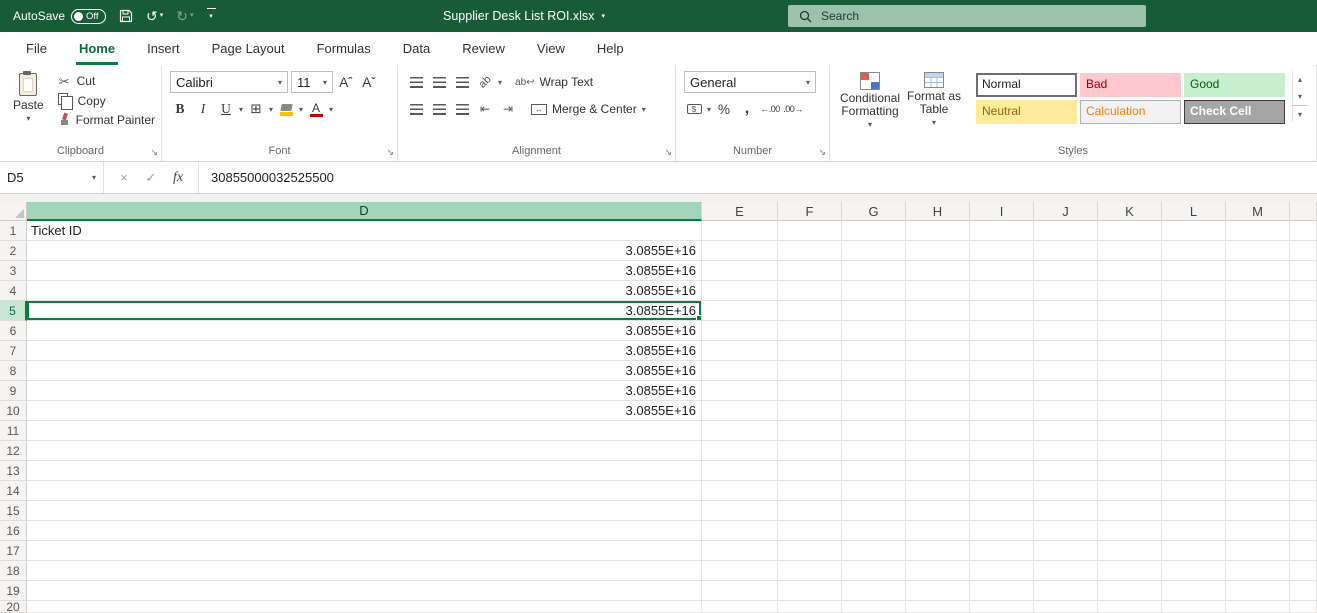 The height and width of the screenshot is (613, 1317). Describe the element at coordinates (938, 571) in the screenshot. I see `cell-H18` at that location.